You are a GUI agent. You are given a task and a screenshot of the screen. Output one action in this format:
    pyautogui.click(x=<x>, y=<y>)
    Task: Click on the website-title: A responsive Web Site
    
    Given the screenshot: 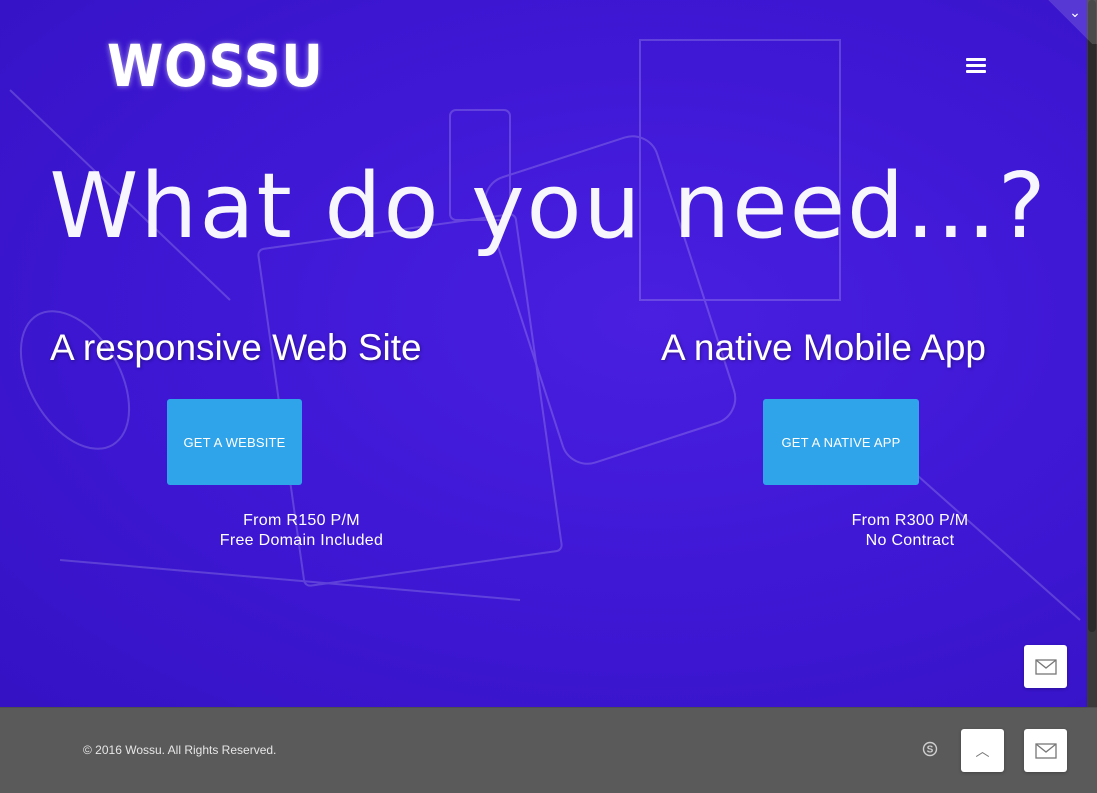 What is the action you would take?
    pyautogui.click(x=236, y=347)
    